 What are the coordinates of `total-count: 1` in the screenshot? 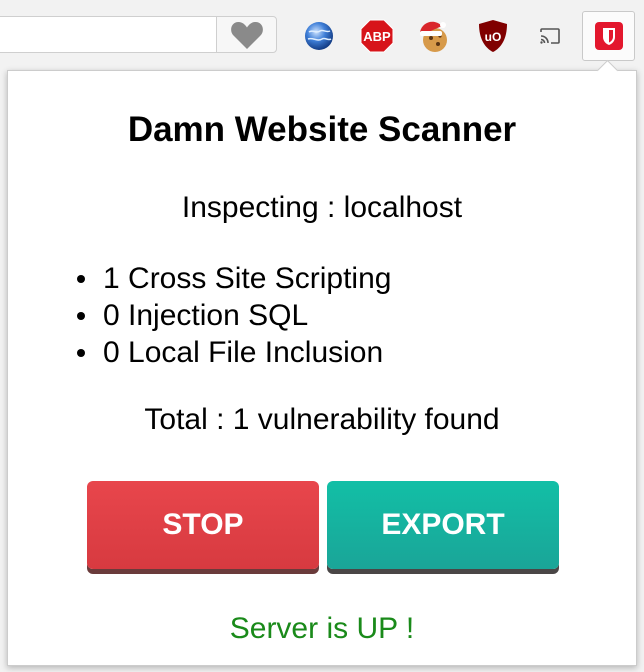 It's located at (241, 419).